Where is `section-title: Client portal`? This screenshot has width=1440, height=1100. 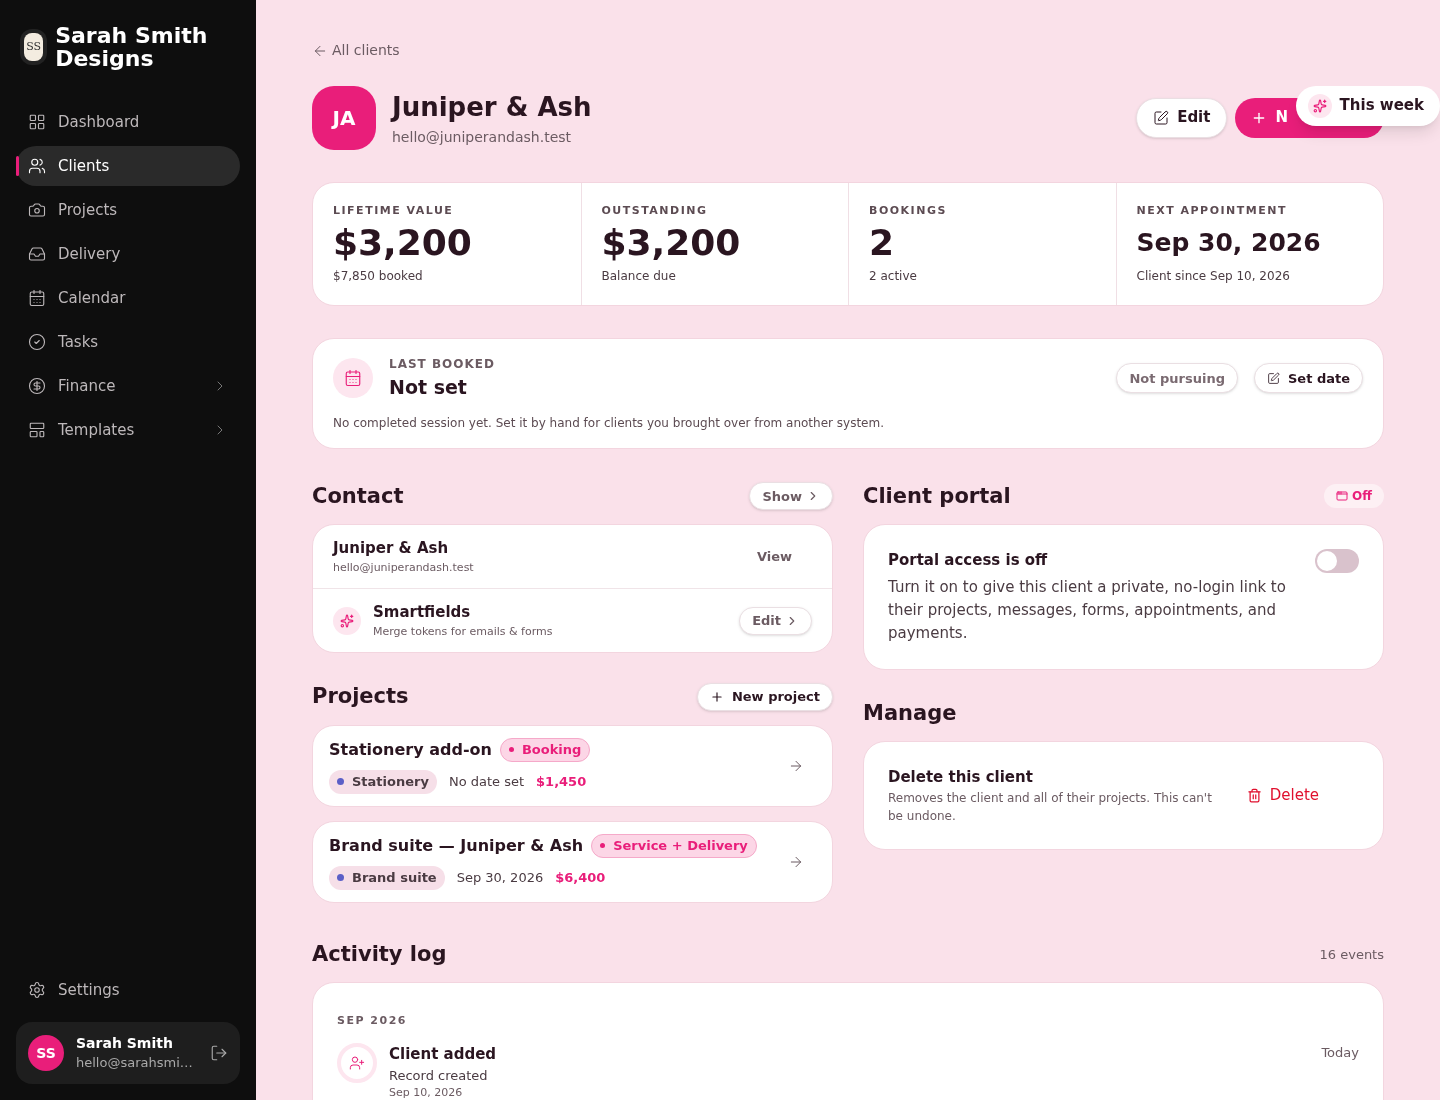
section-title: Client portal is located at coordinates (937, 496).